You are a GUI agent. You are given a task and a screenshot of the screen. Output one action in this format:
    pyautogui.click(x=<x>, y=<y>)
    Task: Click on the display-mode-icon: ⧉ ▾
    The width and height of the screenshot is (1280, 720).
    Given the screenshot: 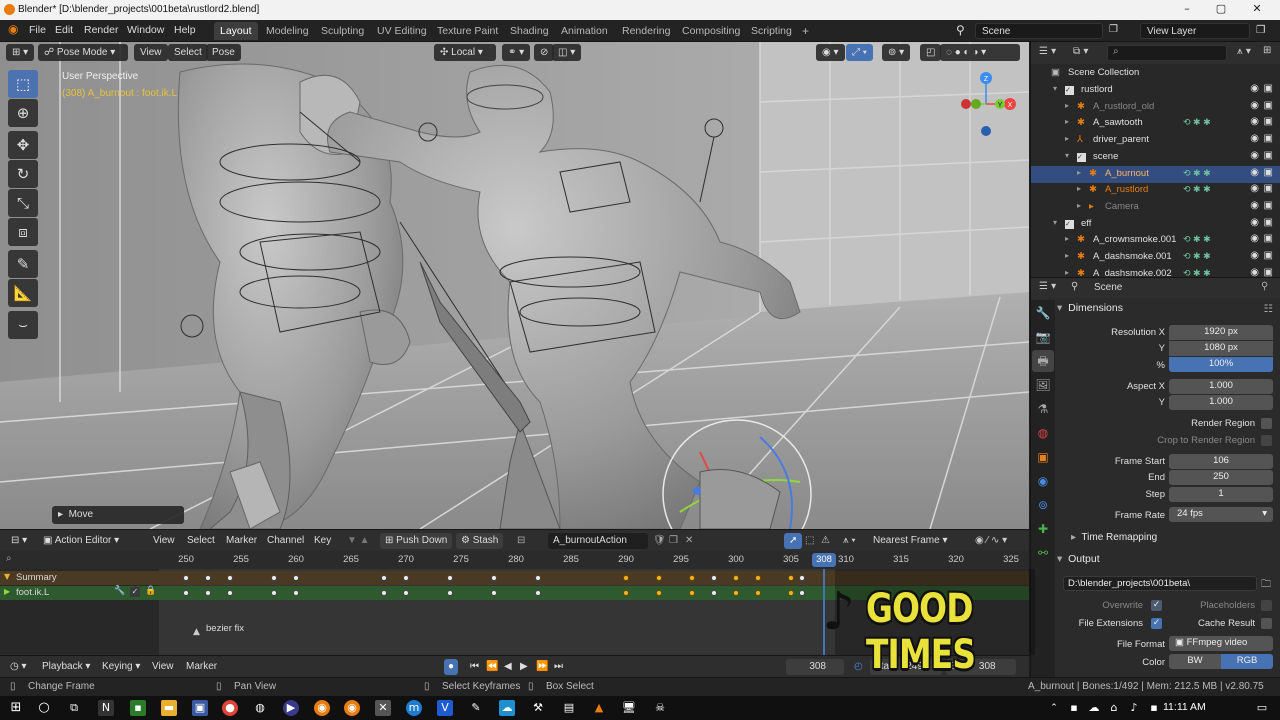 What is the action you would take?
    pyautogui.click(x=1080, y=51)
    